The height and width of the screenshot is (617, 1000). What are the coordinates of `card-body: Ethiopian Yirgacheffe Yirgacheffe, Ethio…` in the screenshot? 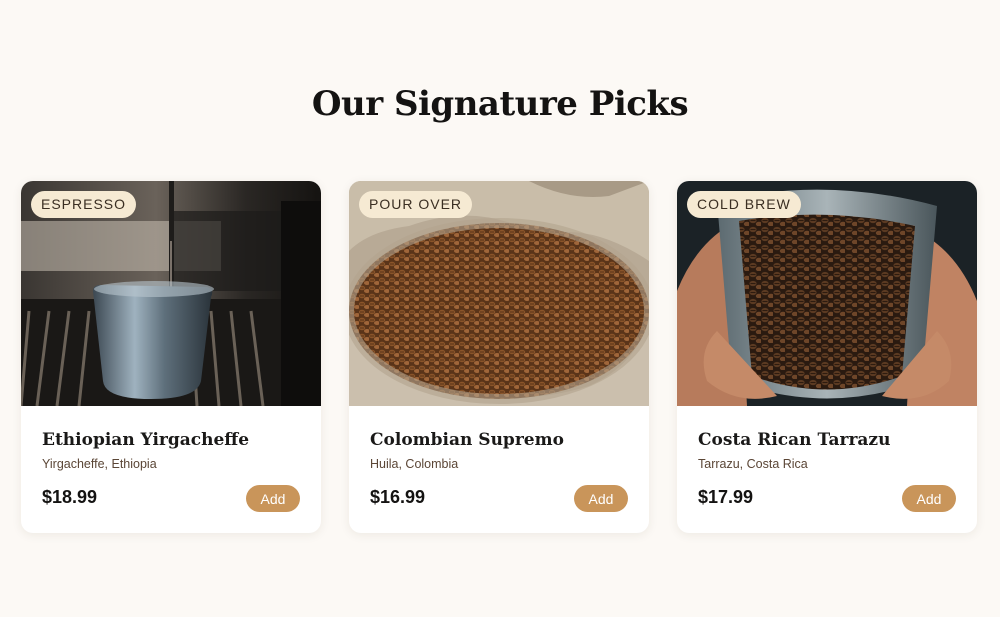 It's located at (171, 469).